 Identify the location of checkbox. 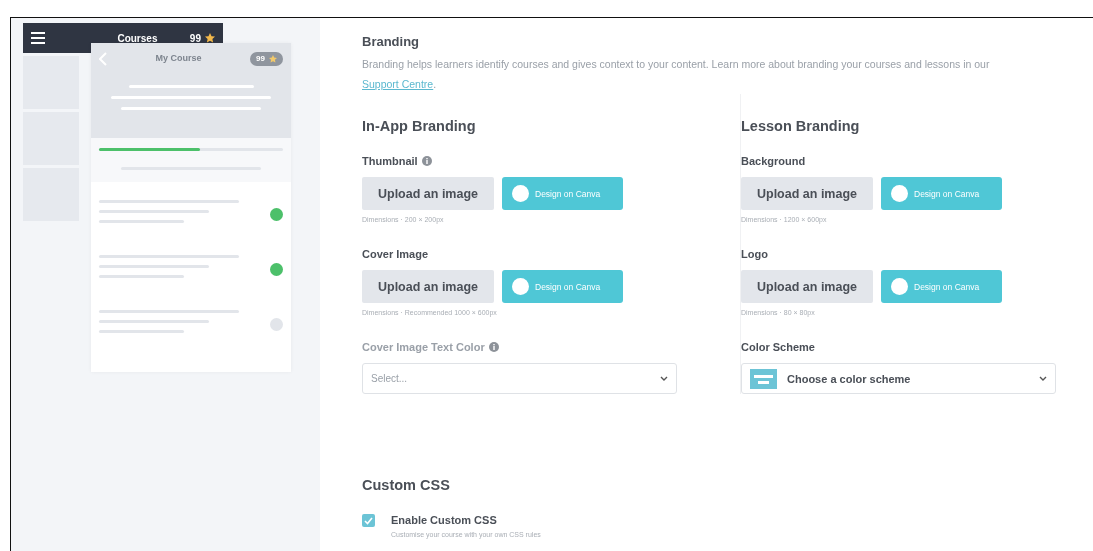
(368, 521).